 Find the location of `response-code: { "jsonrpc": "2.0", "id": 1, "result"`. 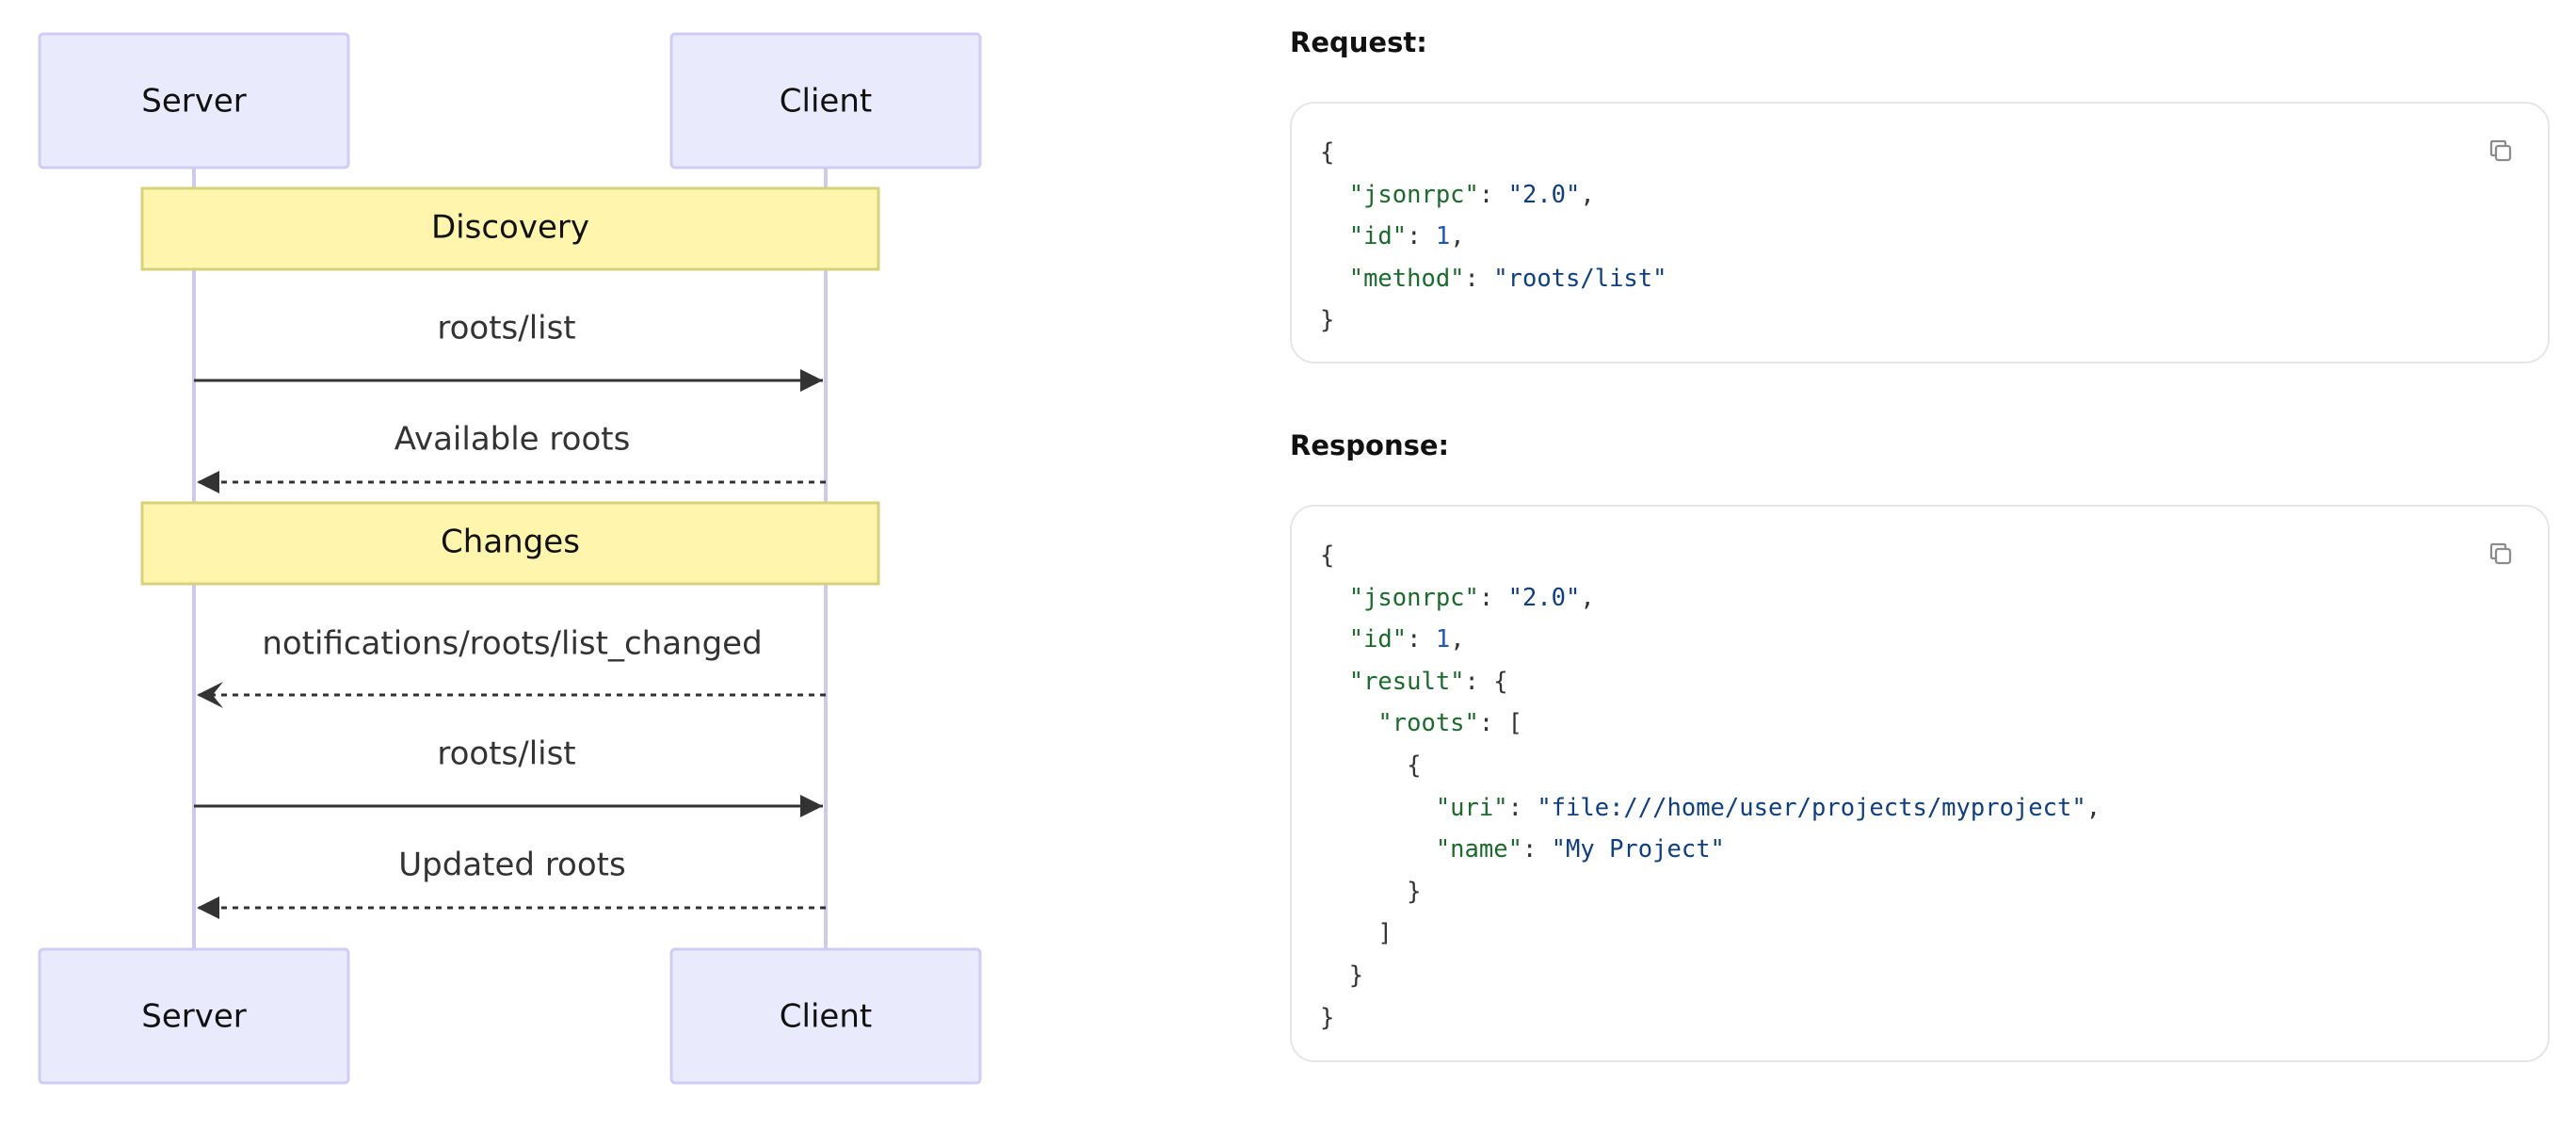

response-code: { "jsonrpc": "2.0", "id": 1, "result" is located at coordinates (1710, 787).